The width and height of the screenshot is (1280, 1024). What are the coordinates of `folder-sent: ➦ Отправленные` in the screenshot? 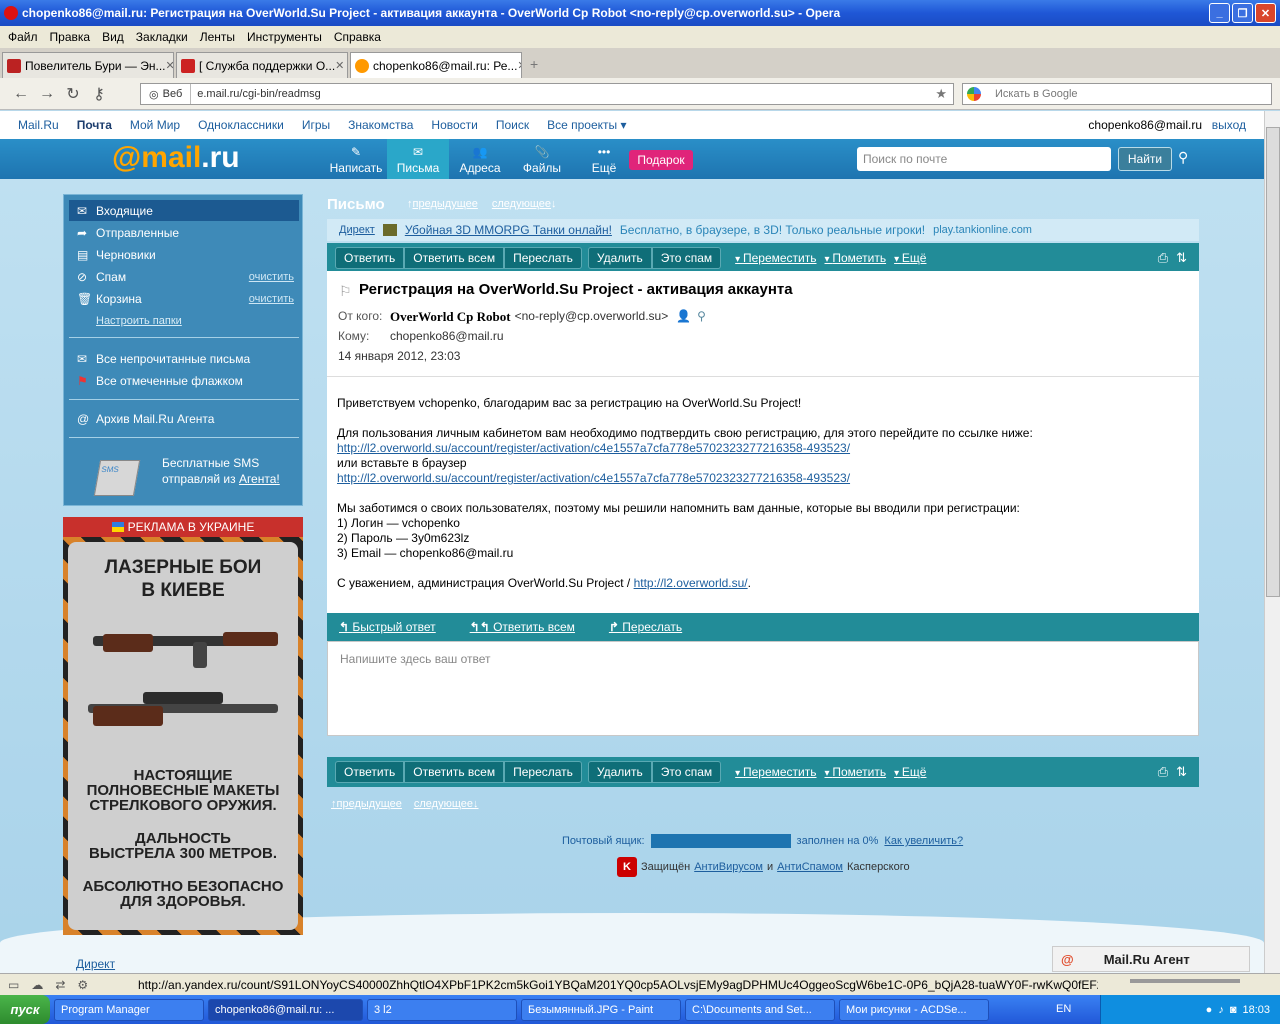 It's located at (184, 232).